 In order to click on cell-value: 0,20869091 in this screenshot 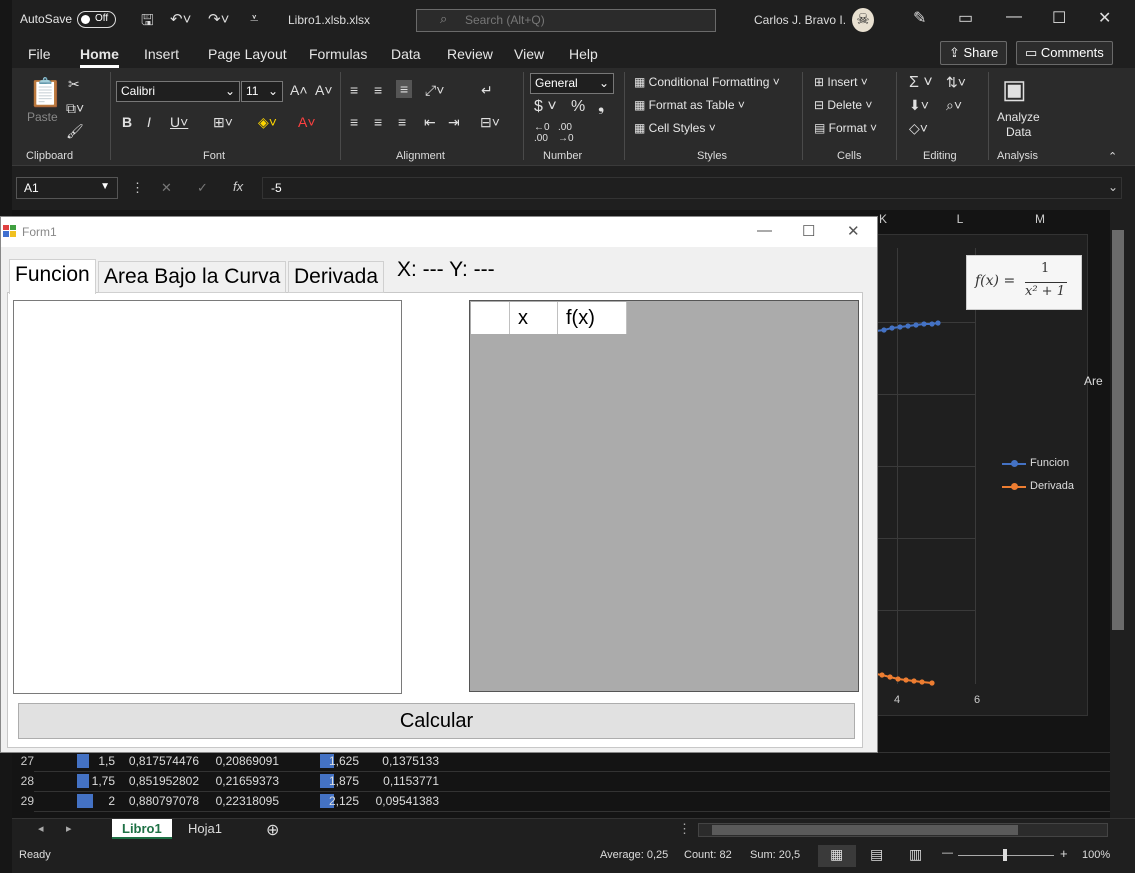, I will do `click(239, 761)`.